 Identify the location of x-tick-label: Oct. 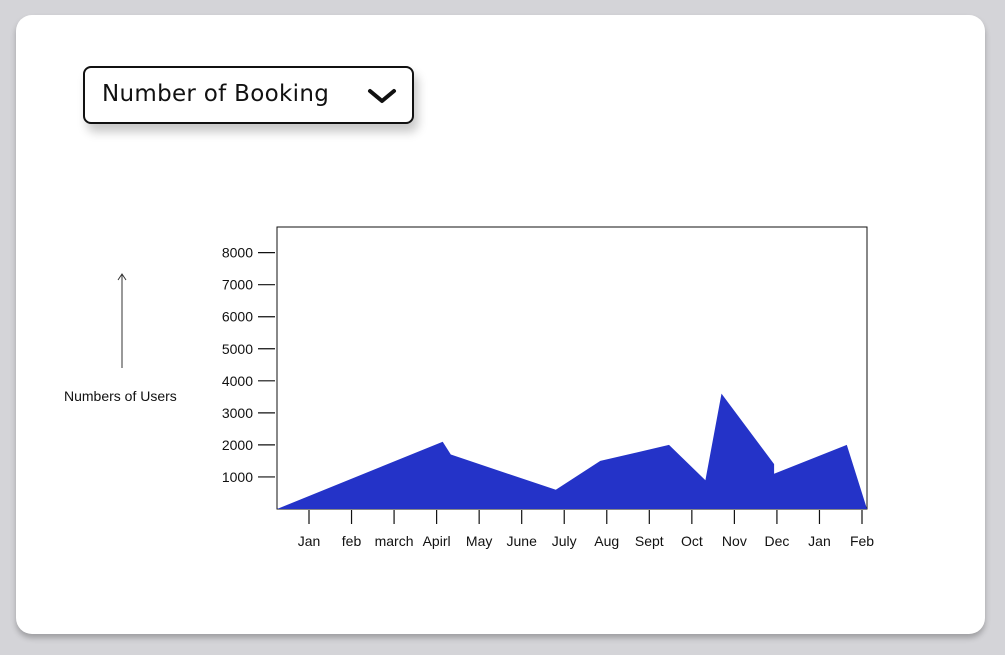
(692, 541).